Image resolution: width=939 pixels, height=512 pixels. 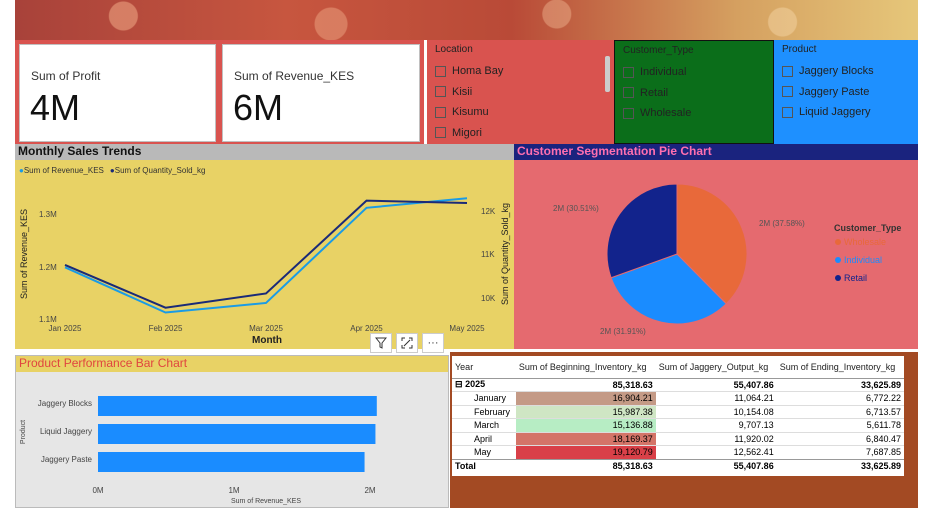 I want to click on slicer-item-label: Individual, so click(x=663, y=72).